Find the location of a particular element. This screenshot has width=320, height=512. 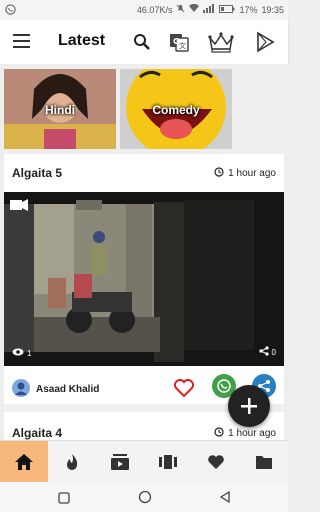

share-count: 0 is located at coordinates (267, 352).